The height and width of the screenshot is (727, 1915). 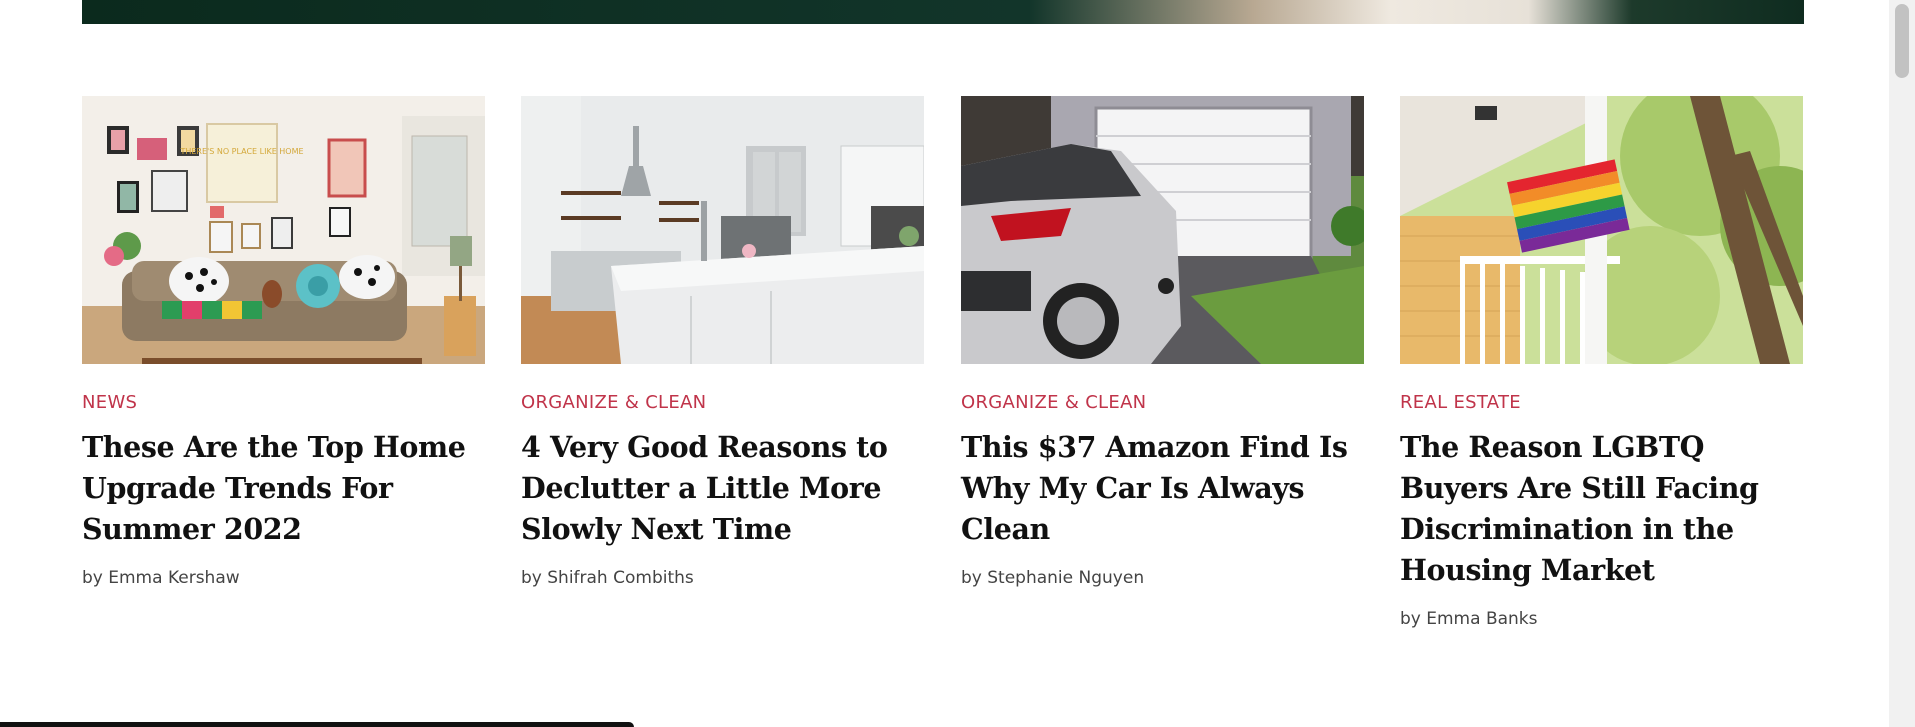 What do you see at coordinates (317, 724) in the screenshot?
I see `bottom-overlay-bar` at bounding box center [317, 724].